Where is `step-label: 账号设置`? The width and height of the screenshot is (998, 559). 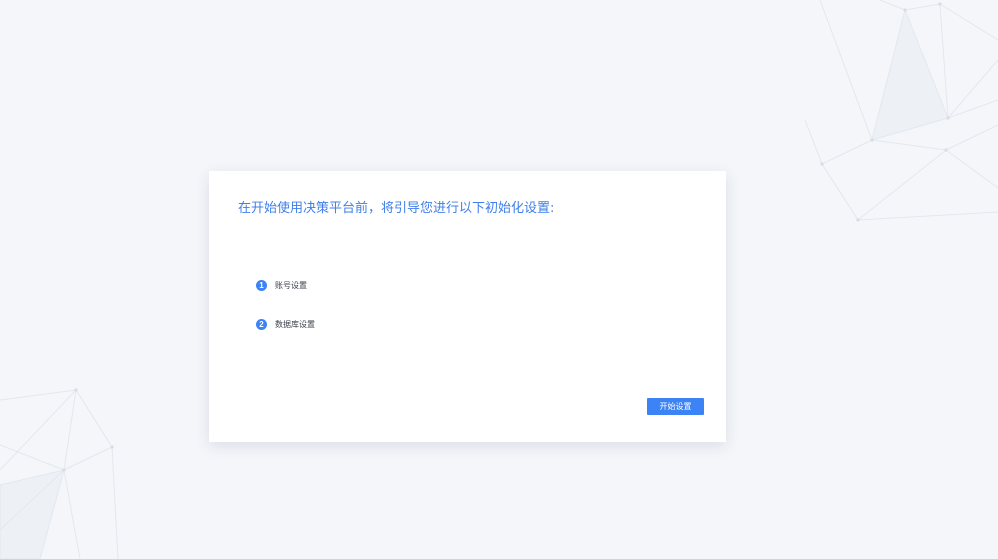
step-label: 账号设置 is located at coordinates (291, 285).